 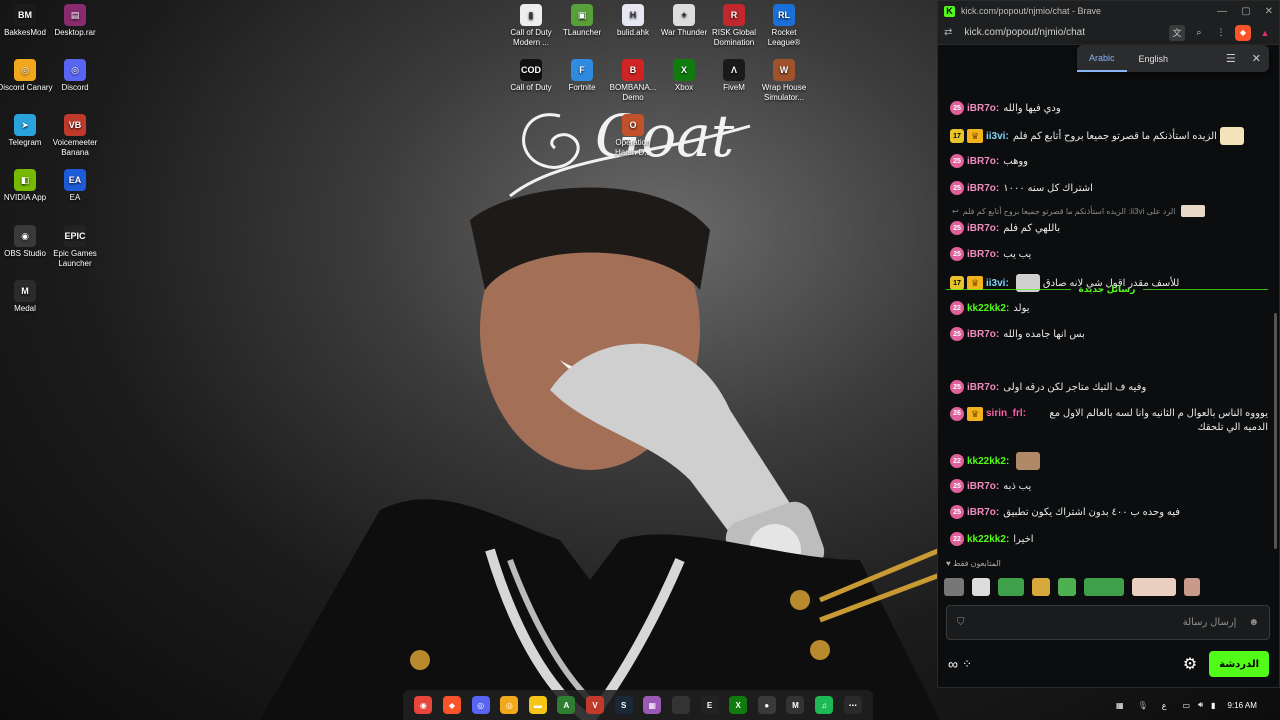 What do you see at coordinates (26, 242) in the screenshot?
I see `desktop-icon: ◉ OBS Studio` at bounding box center [26, 242].